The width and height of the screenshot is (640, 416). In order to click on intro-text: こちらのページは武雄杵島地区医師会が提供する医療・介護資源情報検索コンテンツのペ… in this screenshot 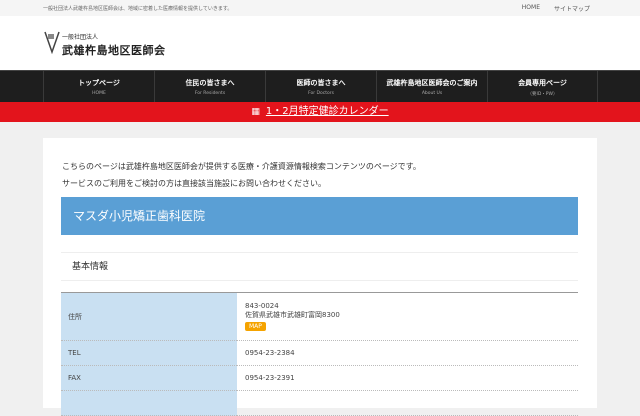, I will do `click(241, 175)`.